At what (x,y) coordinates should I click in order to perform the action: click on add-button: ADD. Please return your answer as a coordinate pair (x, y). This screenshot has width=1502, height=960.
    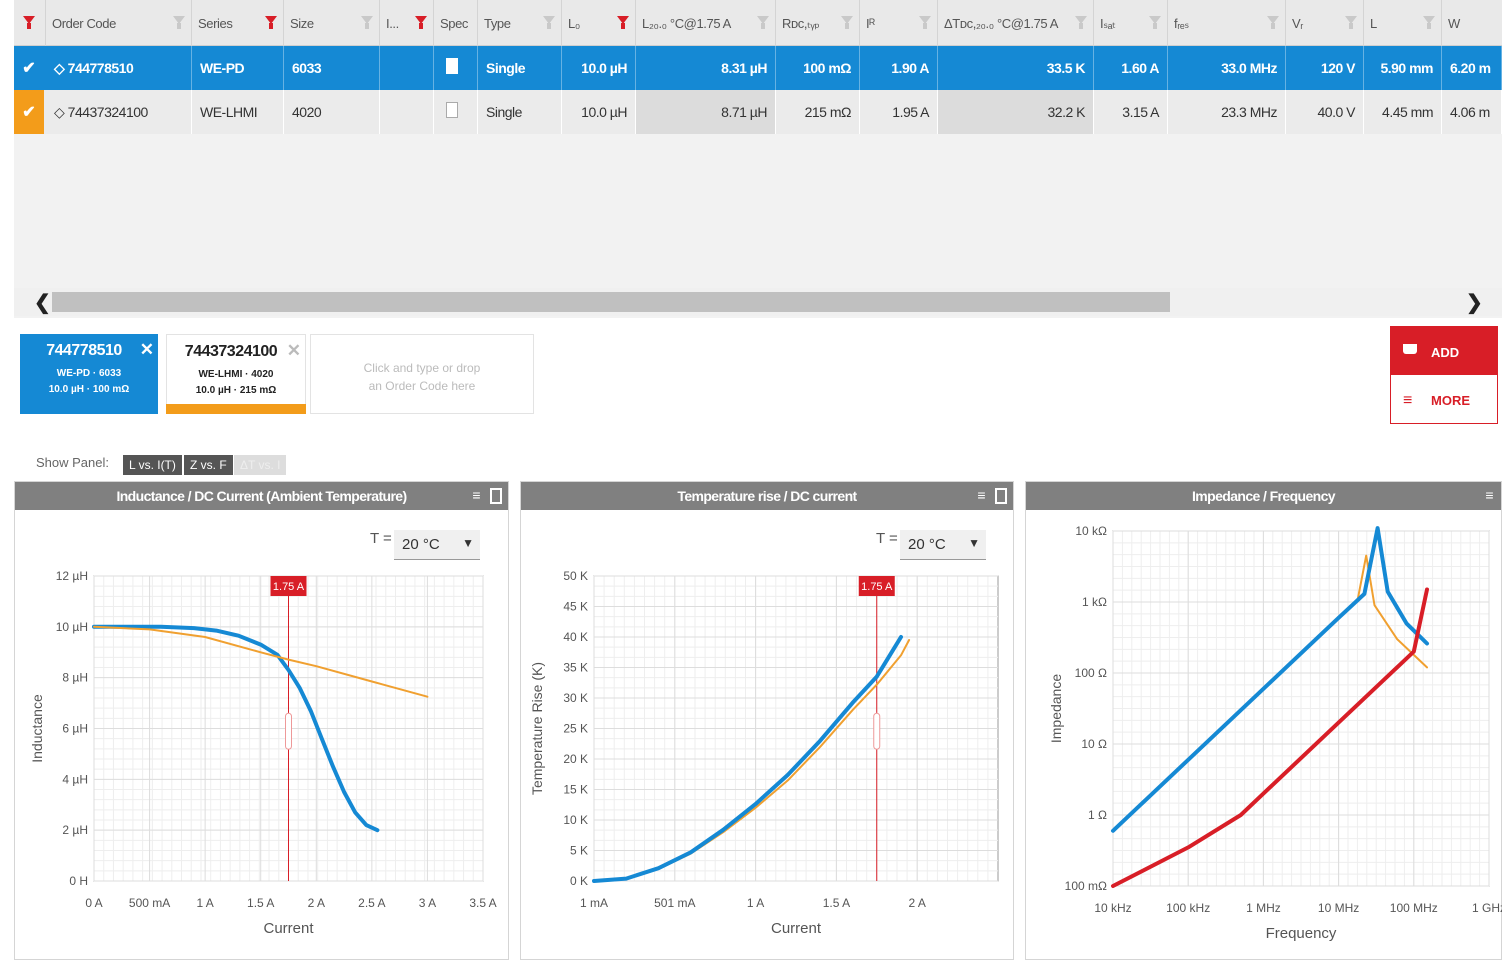
    Looking at the image, I should click on (1444, 351).